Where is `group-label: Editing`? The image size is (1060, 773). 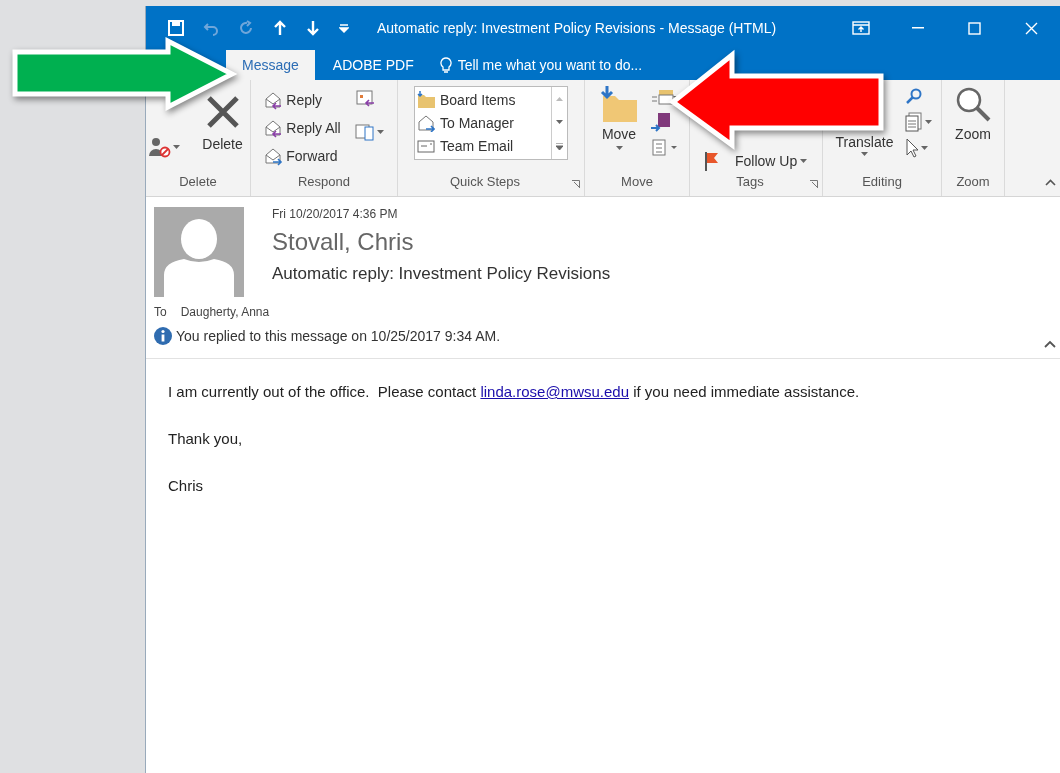 group-label: Editing is located at coordinates (882, 182).